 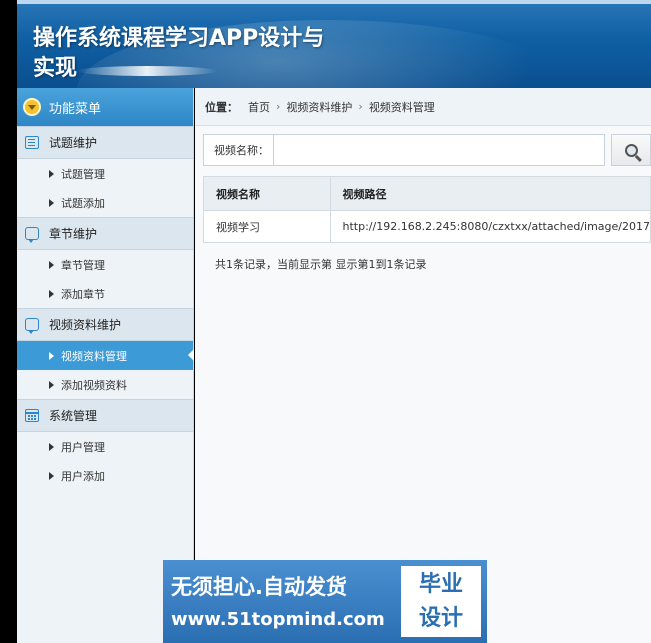 What do you see at coordinates (83, 476) in the screenshot?
I see `sidebar-item-label: 用户添加` at bounding box center [83, 476].